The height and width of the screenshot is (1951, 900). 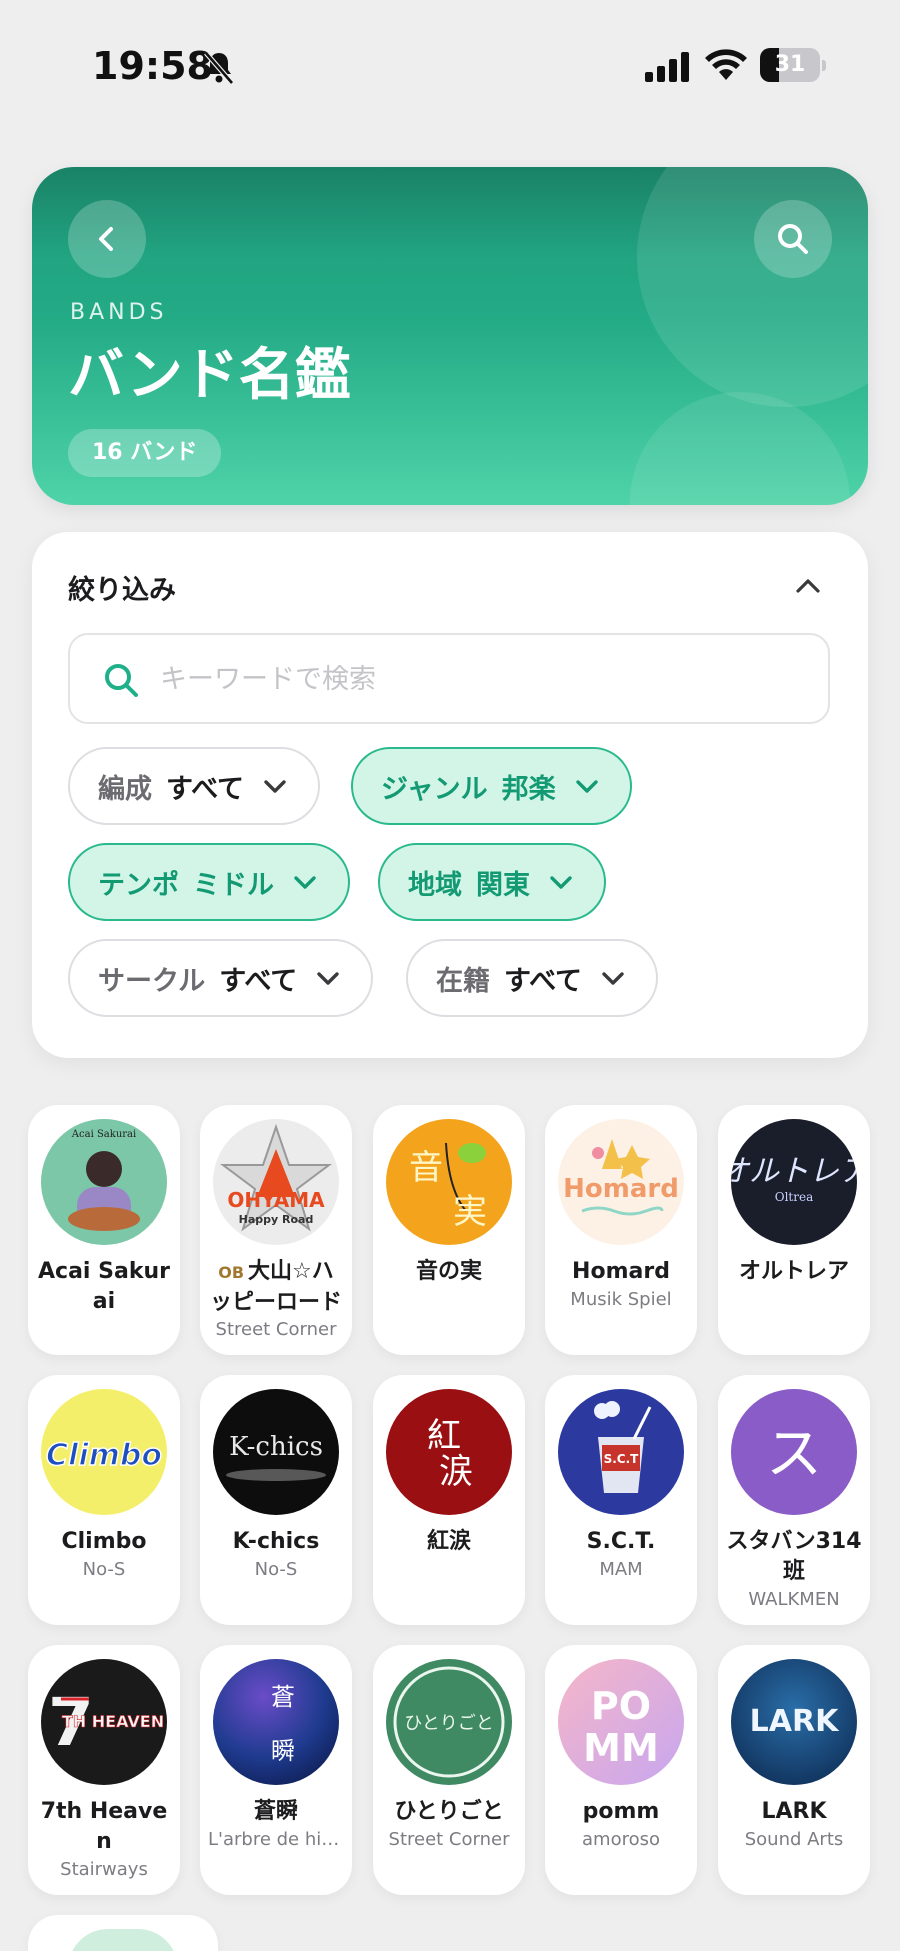 I want to click on back-button, so click(x=107, y=239).